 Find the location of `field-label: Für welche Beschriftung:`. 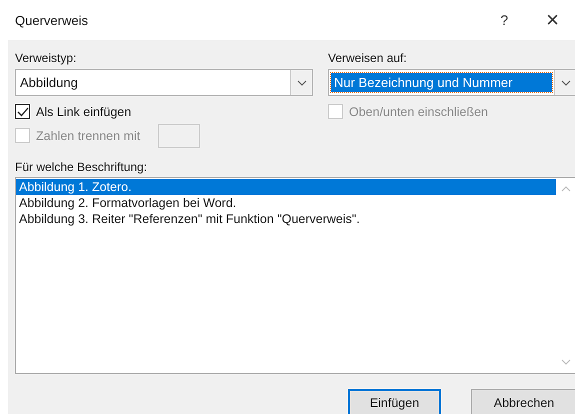

field-label: Für welche Beschriftung: is located at coordinates (81, 167).